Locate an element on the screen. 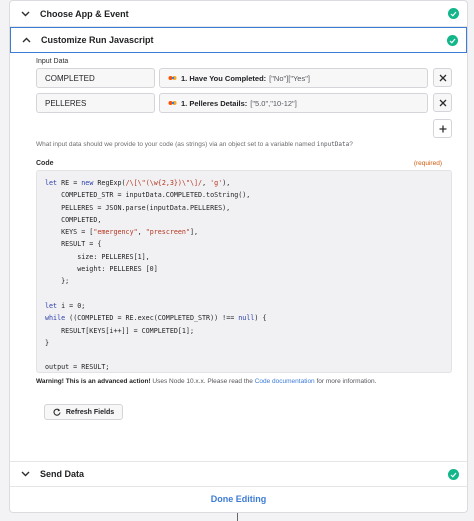  code-label: Code is located at coordinates (45, 163).